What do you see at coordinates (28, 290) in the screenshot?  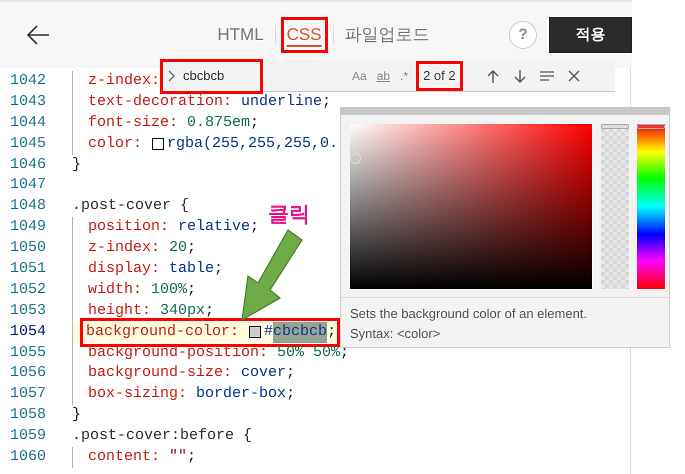 I see `line-number: 1052` at bounding box center [28, 290].